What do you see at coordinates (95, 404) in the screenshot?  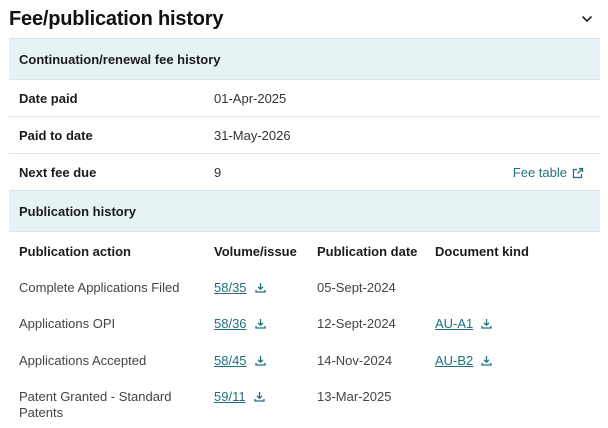 I see `table-row-4-action: Patent Granted - Standard Patents` at bounding box center [95, 404].